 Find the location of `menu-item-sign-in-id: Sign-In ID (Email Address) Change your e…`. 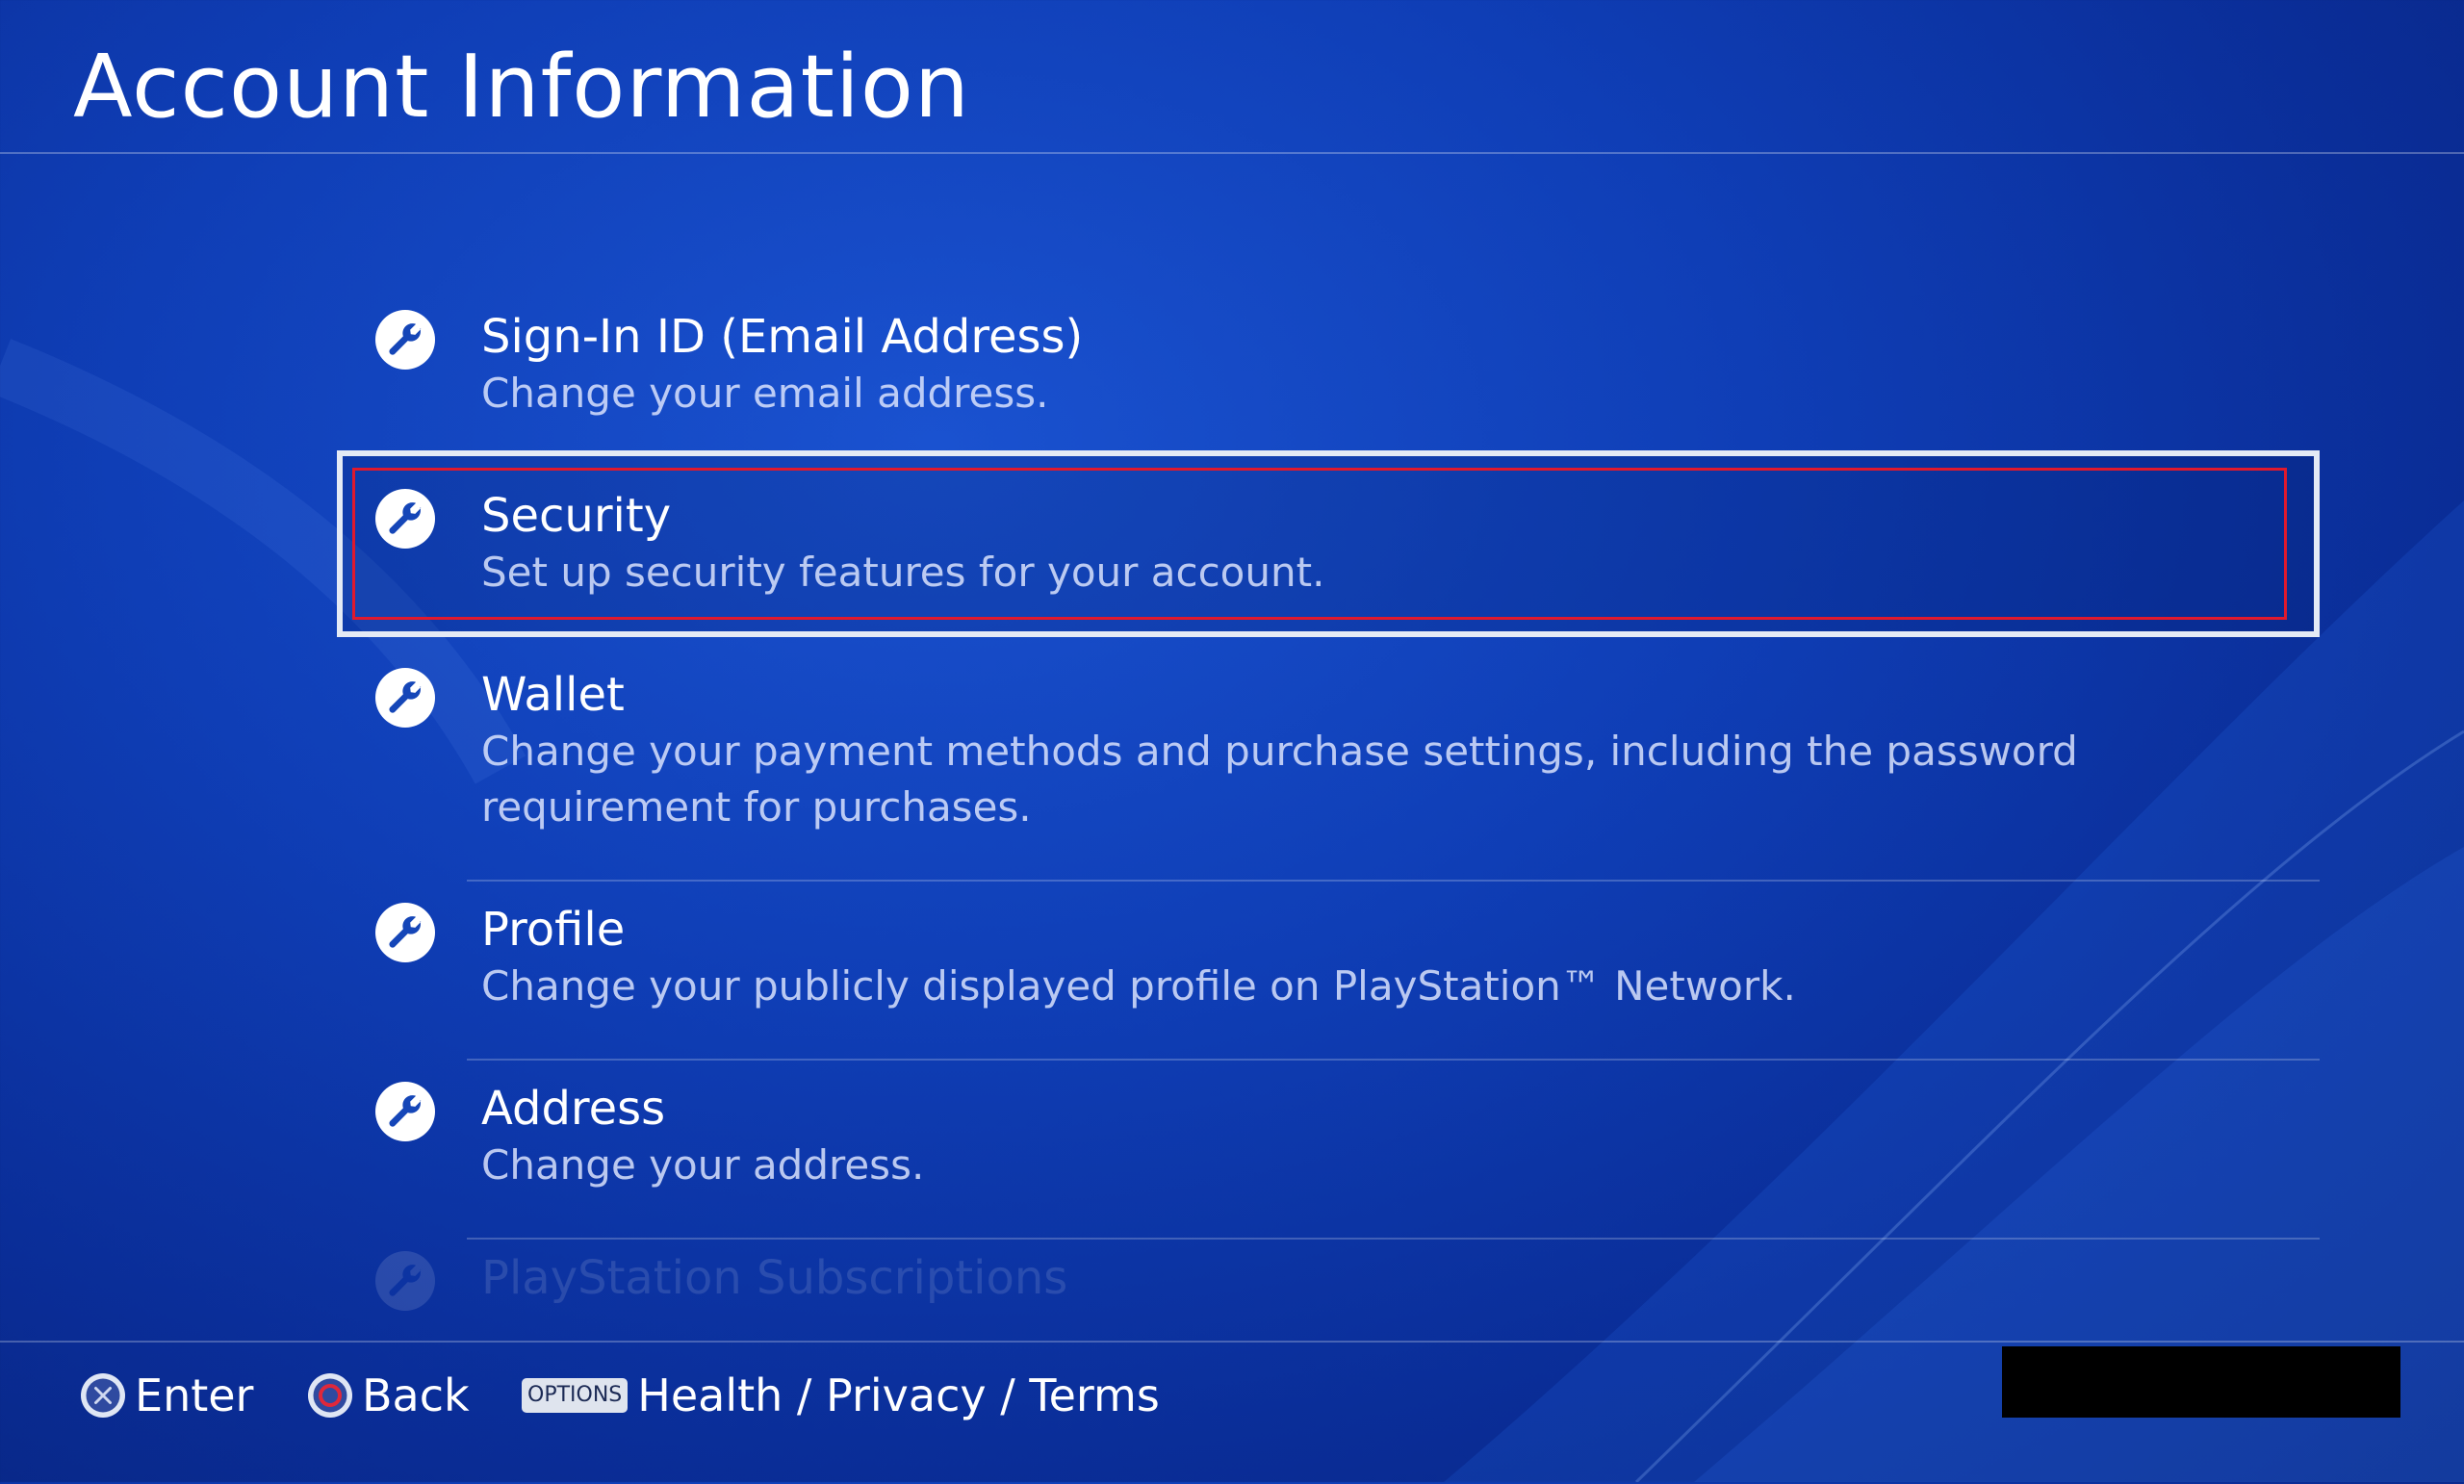

menu-item-sign-in-id: Sign-In ID (Email Address) Change your e… is located at coordinates (1328, 379).